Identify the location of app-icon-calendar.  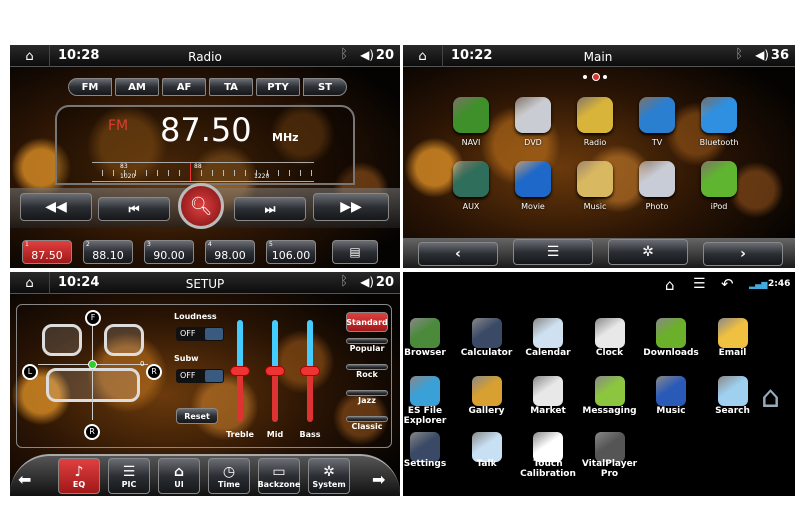
(548, 333).